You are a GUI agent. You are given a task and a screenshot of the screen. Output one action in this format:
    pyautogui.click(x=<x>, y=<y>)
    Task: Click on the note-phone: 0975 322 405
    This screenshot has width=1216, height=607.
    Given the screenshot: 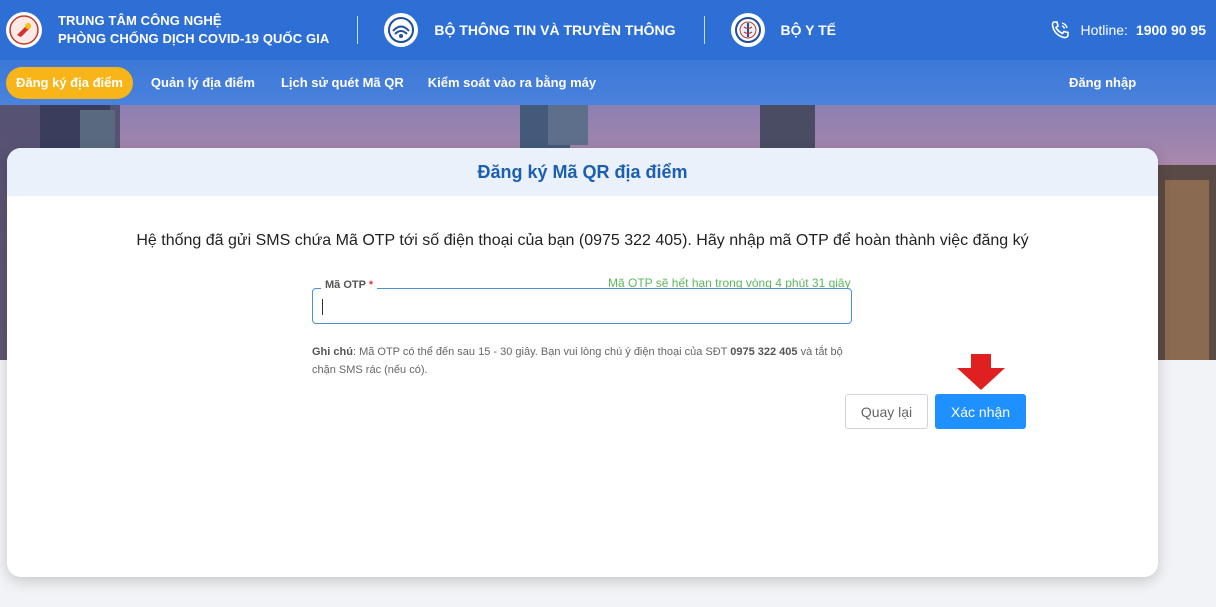 What is the action you would take?
    pyautogui.click(x=764, y=352)
    